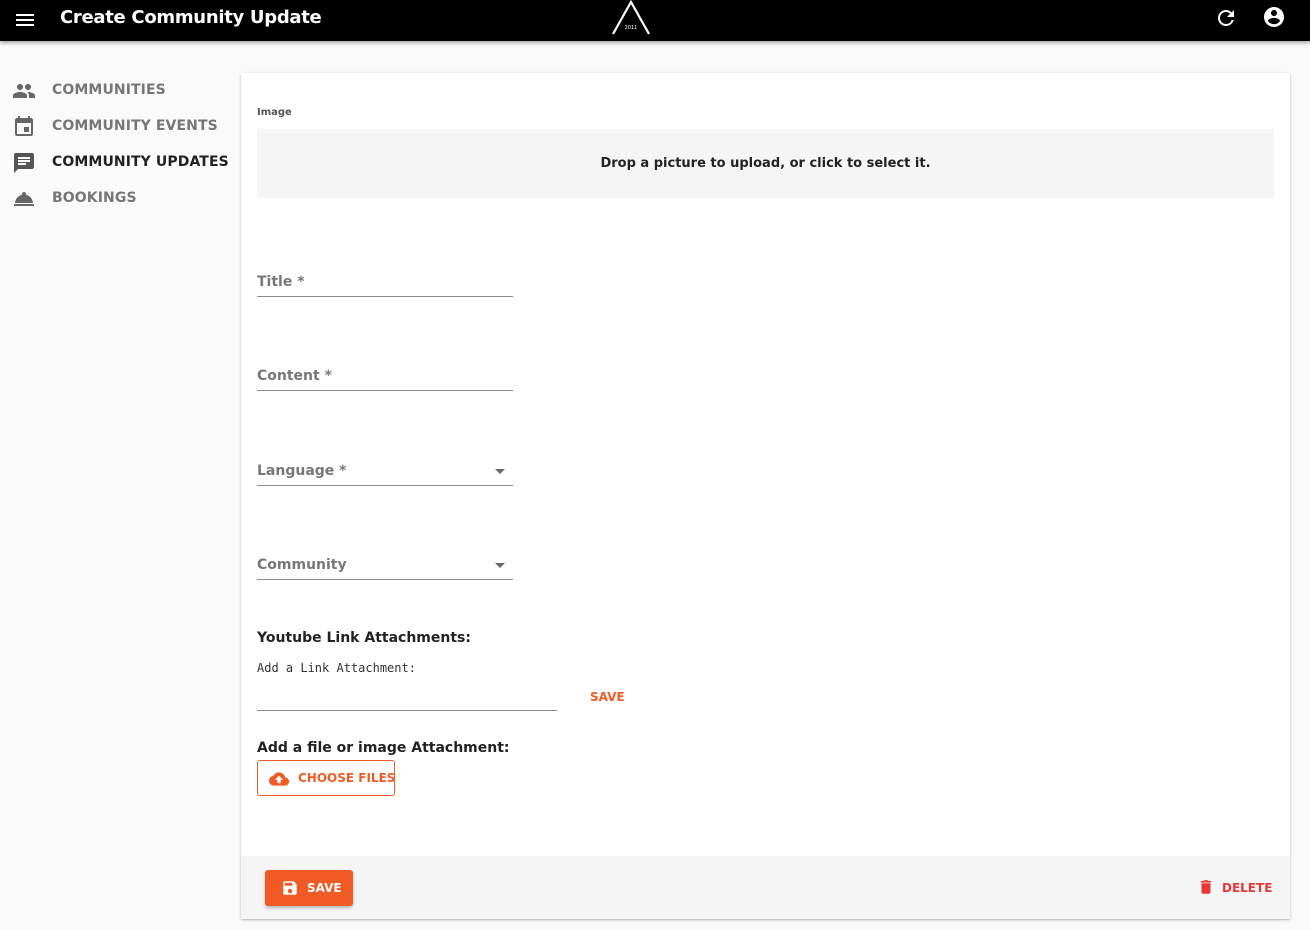  What do you see at coordinates (385, 371) in the screenshot?
I see `content-field: Content *` at bounding box center [385, 371].